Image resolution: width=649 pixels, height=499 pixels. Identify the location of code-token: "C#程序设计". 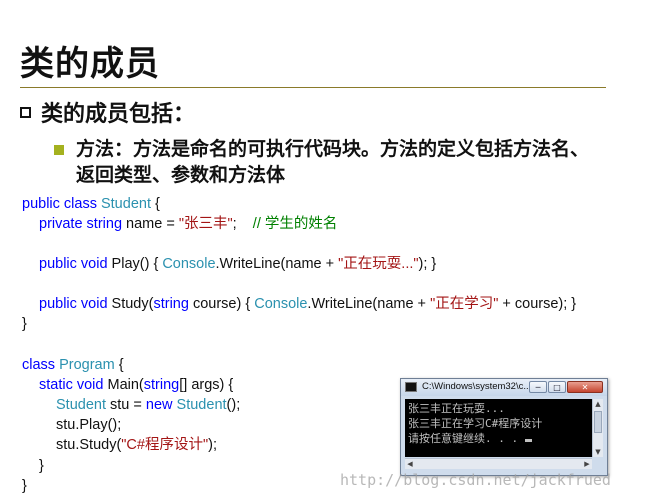
(165, 445).